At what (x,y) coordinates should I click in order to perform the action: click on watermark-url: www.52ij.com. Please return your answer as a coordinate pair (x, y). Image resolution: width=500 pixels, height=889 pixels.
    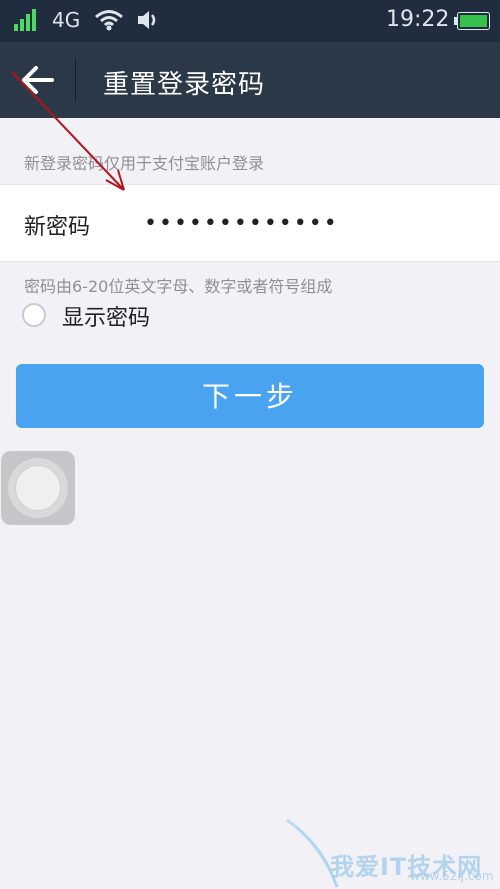
    Looking at the image, I should click on (452, 876).